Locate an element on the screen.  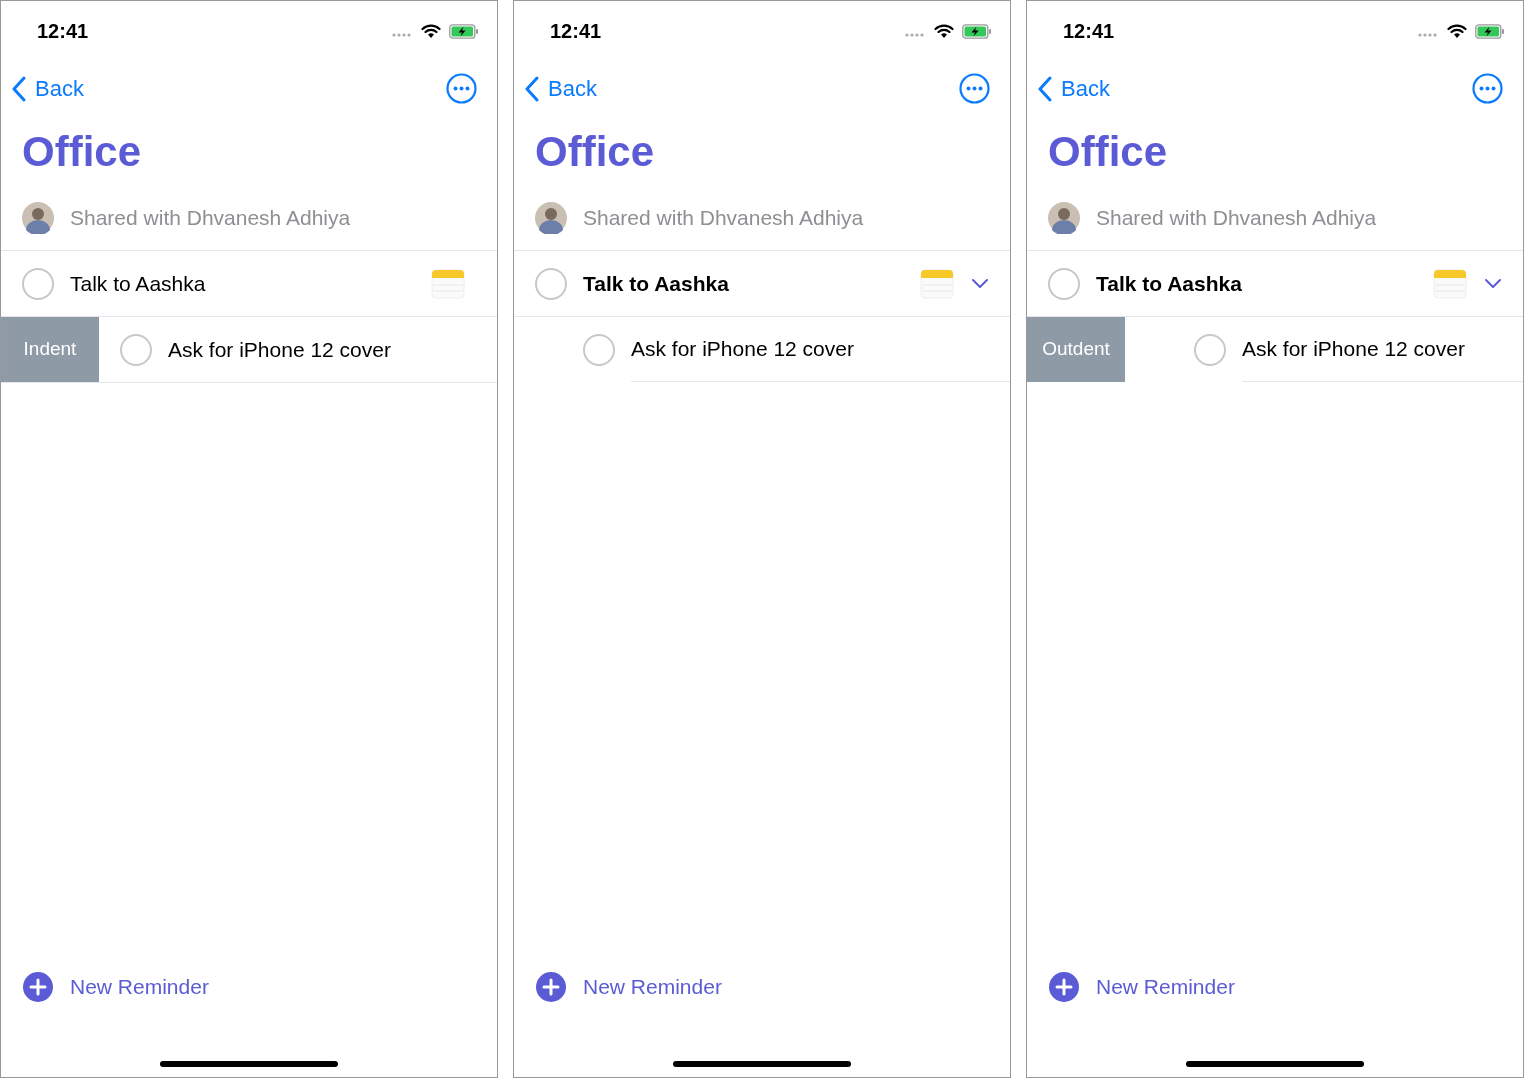
swipe-action-button: Outdent is located at coordinates (1076, 349).